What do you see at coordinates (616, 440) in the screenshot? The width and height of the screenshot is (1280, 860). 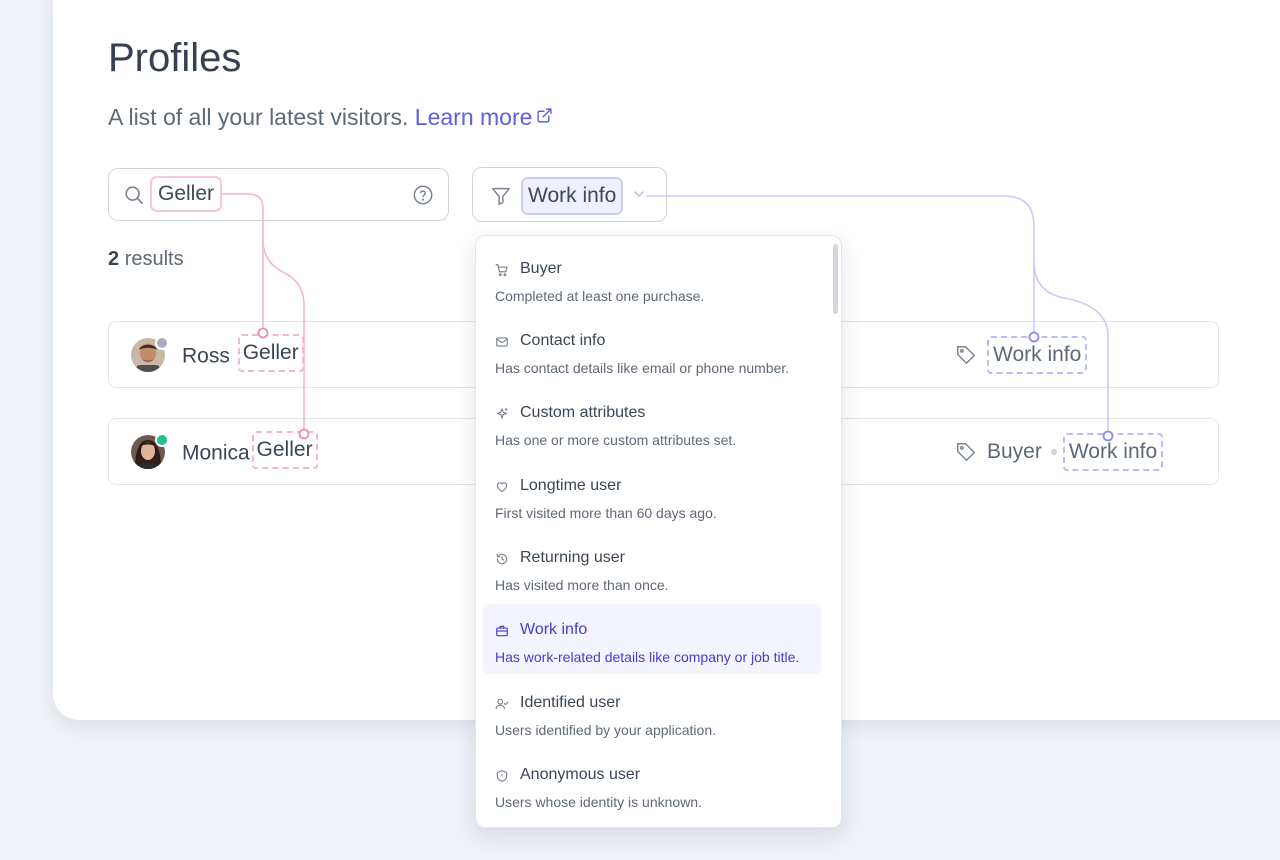 I see `menu-item-description: Has one or more custom attributes set.` at bounding box center [616, 440].